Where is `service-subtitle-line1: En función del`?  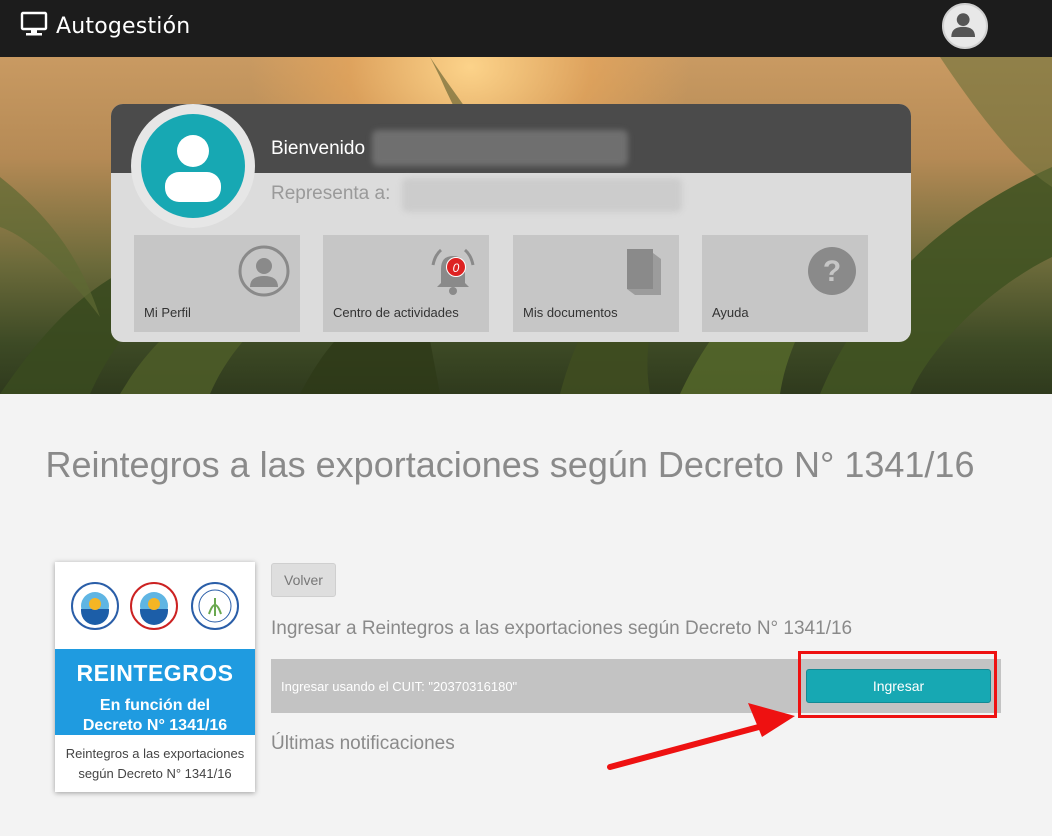
service-subtitle-line1: En función del is located at coordinates (155, 705).